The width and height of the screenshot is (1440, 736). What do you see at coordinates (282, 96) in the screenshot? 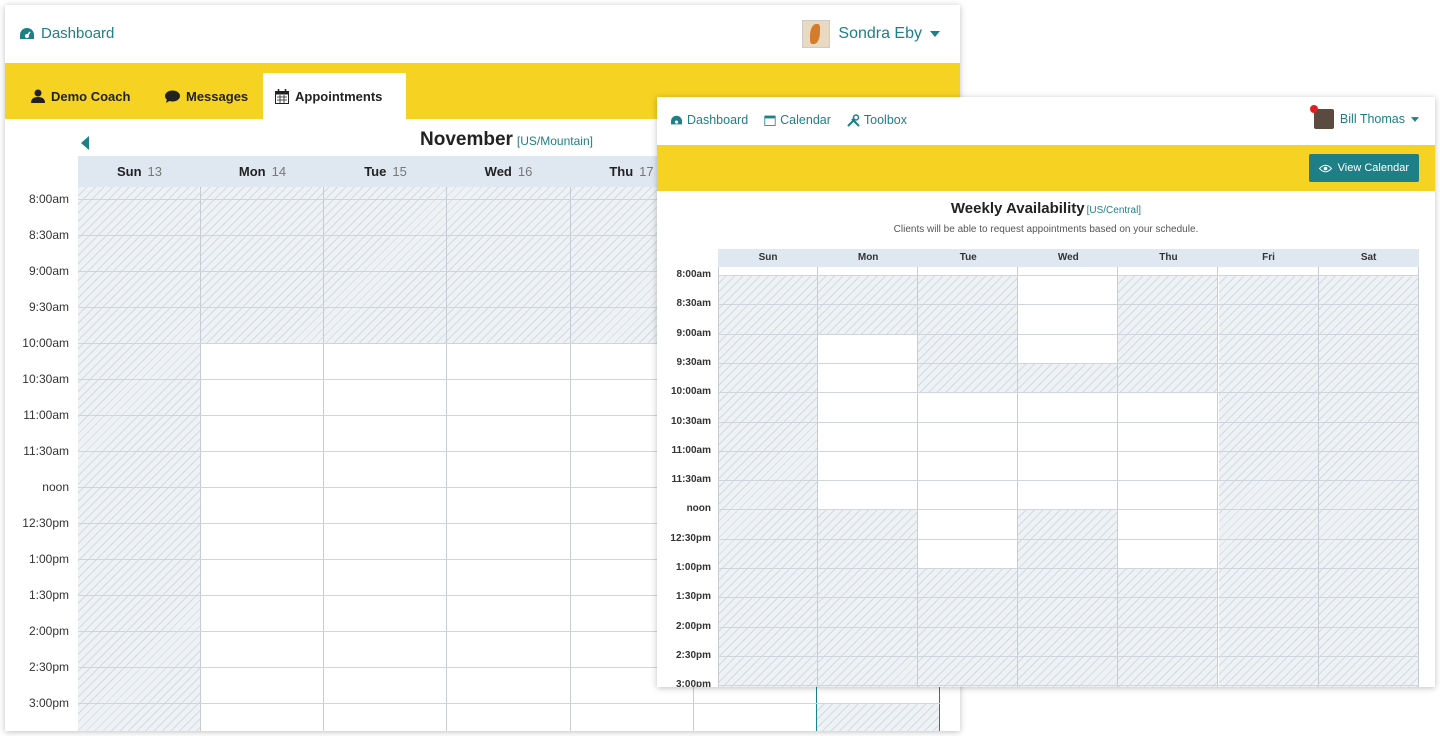
I see `calendar-icon` at bounding box center [282, 96].